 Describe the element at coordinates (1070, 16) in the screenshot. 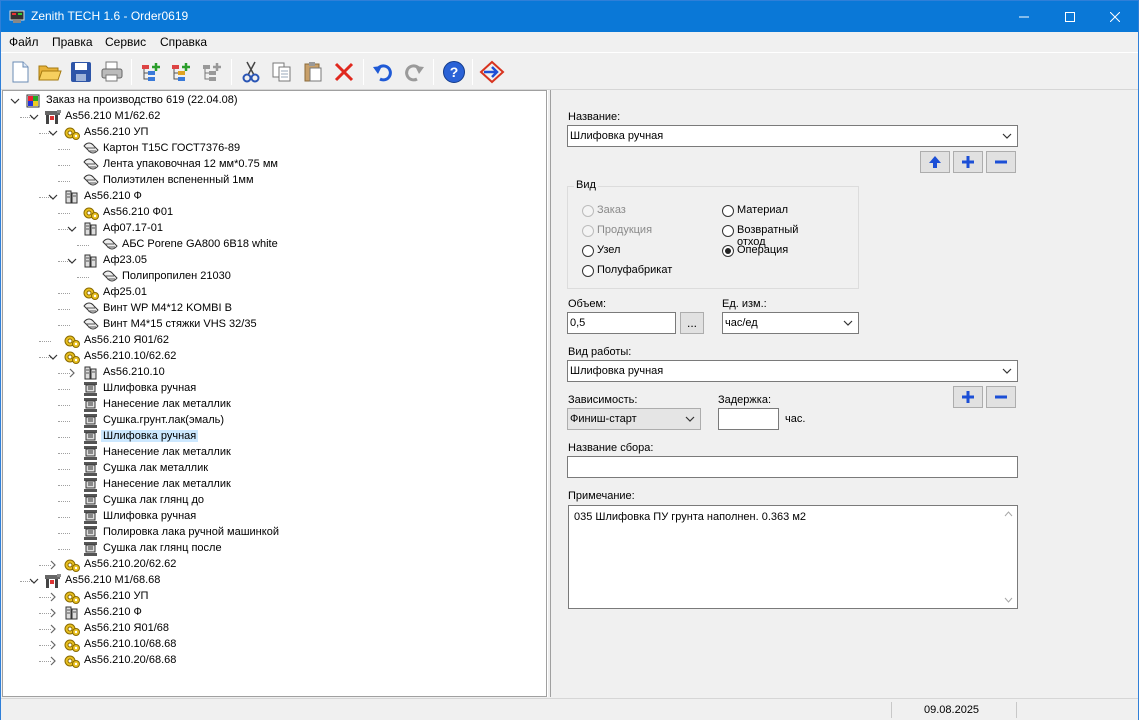

I see `maximize-button` at that location.